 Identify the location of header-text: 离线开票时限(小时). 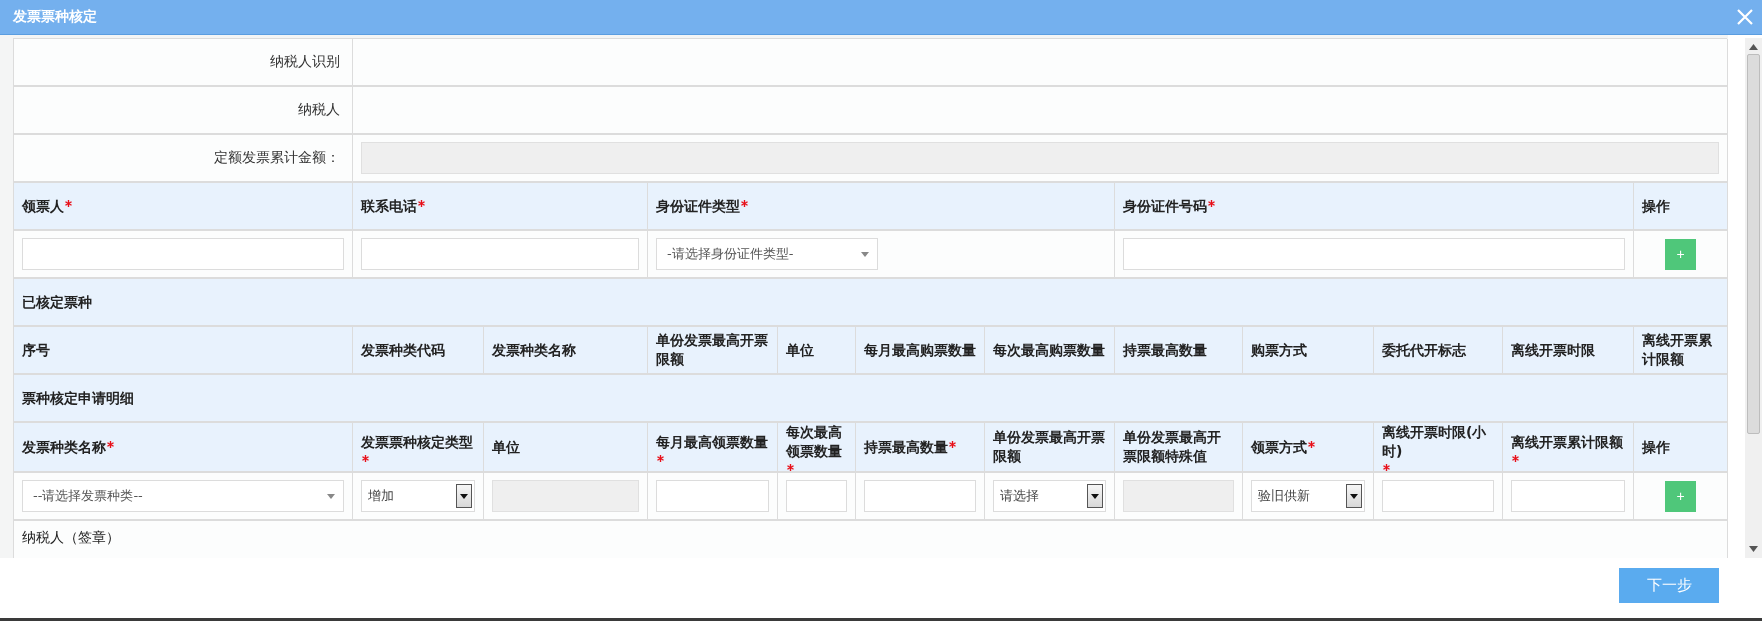
(1435, 442).